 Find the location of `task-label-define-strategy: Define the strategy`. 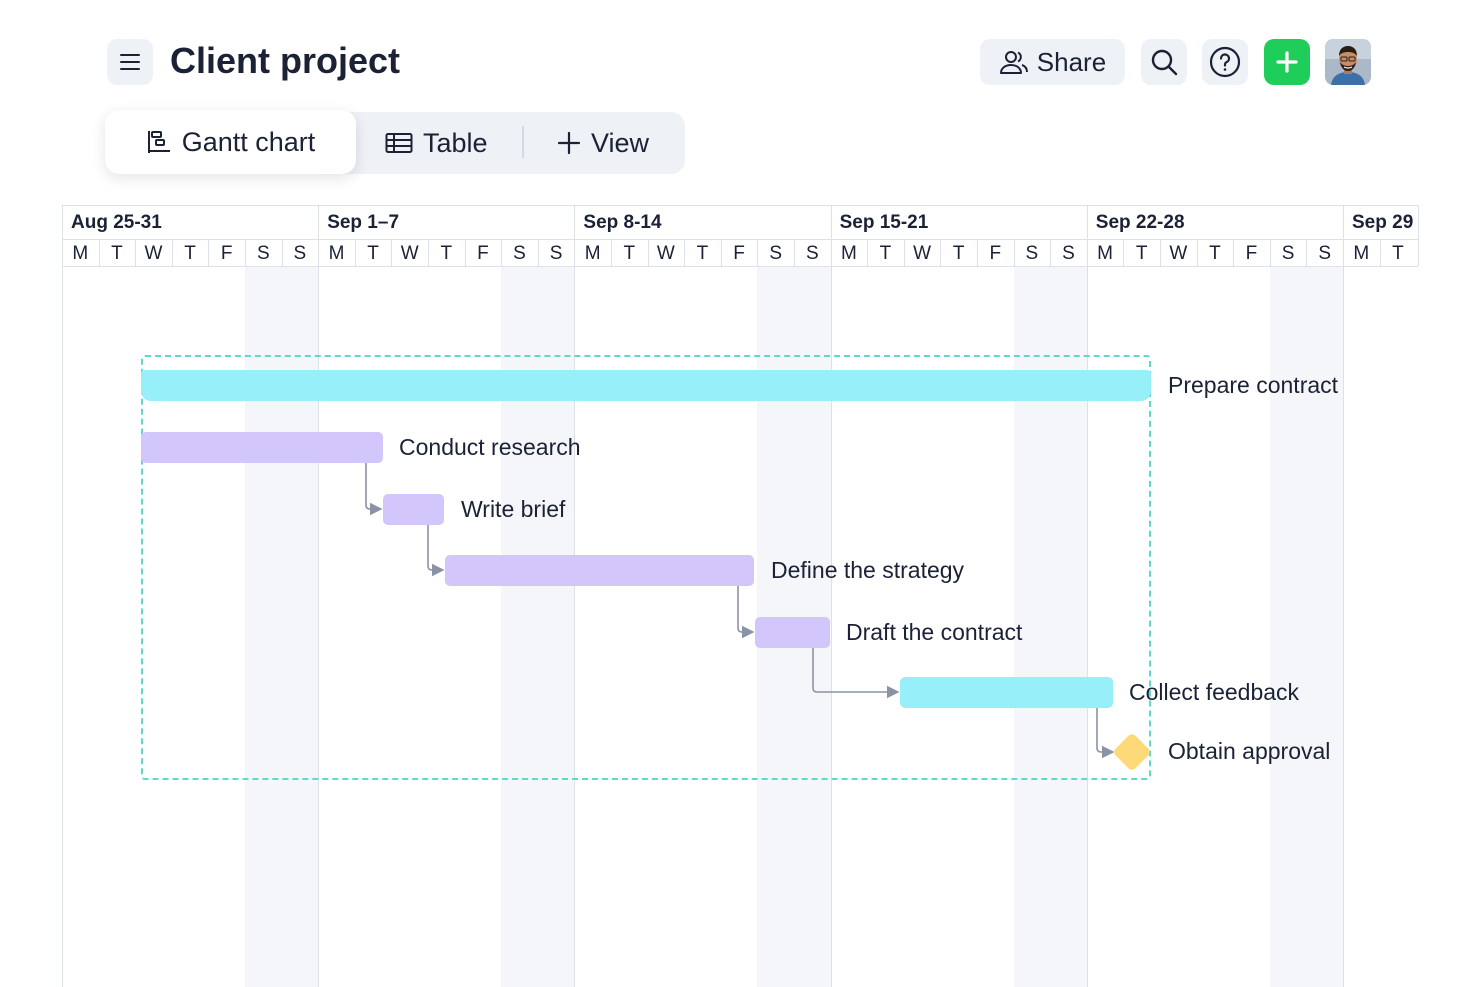

task-label-define-strategy: Define the strategy is located at coordinates (868, 570).